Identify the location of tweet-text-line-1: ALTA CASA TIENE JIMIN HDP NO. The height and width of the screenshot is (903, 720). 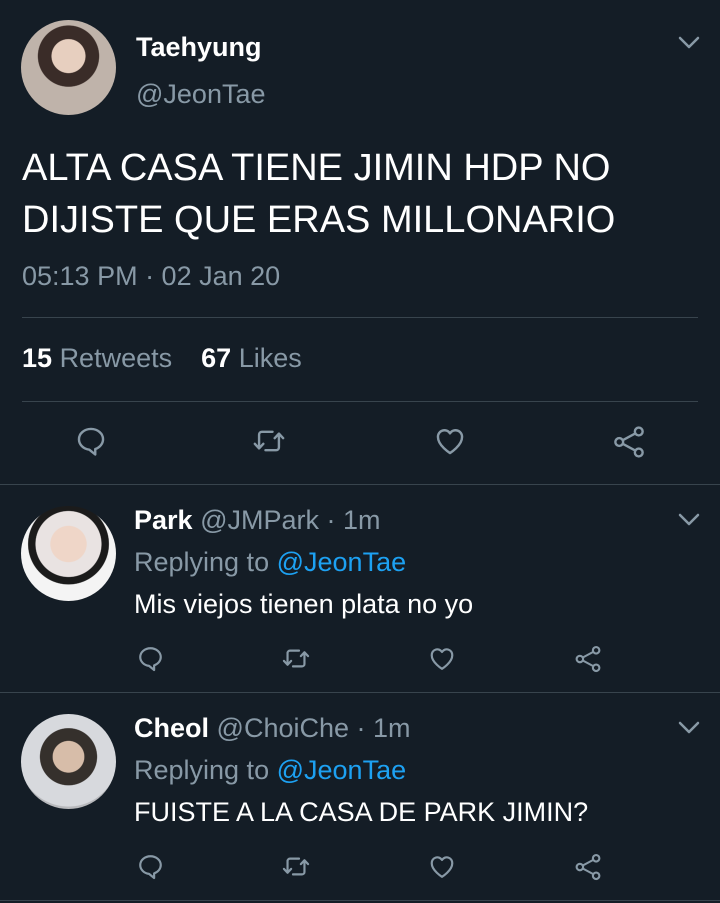
(316, 168).